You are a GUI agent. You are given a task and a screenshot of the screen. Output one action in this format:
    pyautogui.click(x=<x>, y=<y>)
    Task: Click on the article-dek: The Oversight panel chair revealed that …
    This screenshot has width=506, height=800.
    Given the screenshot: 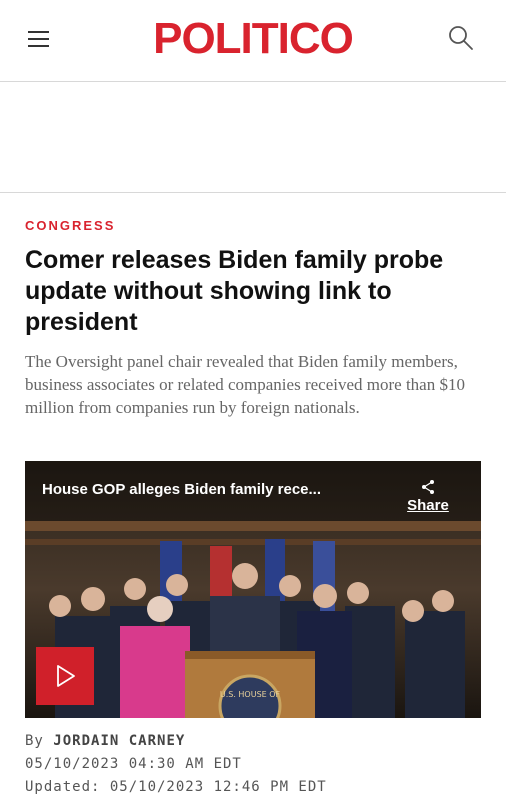 What is the action you would take?
    pyautogui.click(x=245, y=384)
    